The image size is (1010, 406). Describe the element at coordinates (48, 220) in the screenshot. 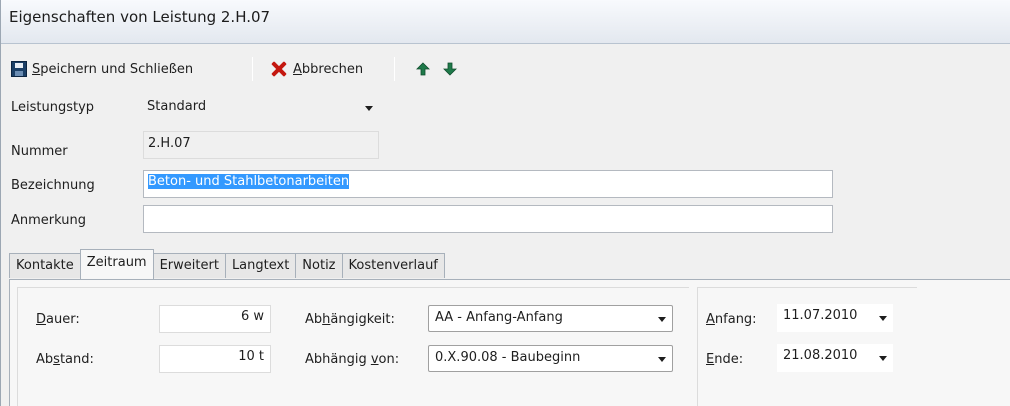

I see `anmerkung-label: Anmerkung` at that location.